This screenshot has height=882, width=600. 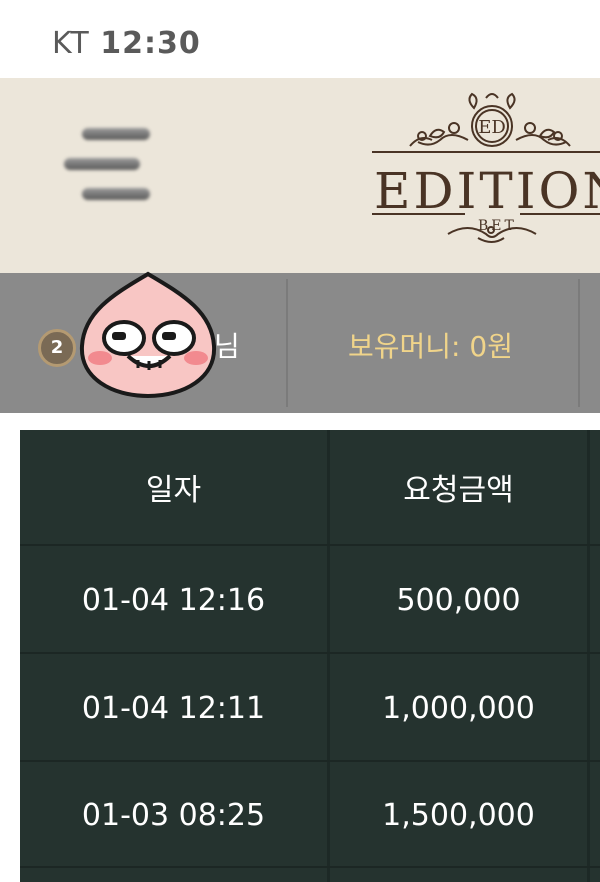 What do you see at coordinates (148, 335) in the screenshot?
I see `peach-sticker-icon` at bounding box center [148, 335].